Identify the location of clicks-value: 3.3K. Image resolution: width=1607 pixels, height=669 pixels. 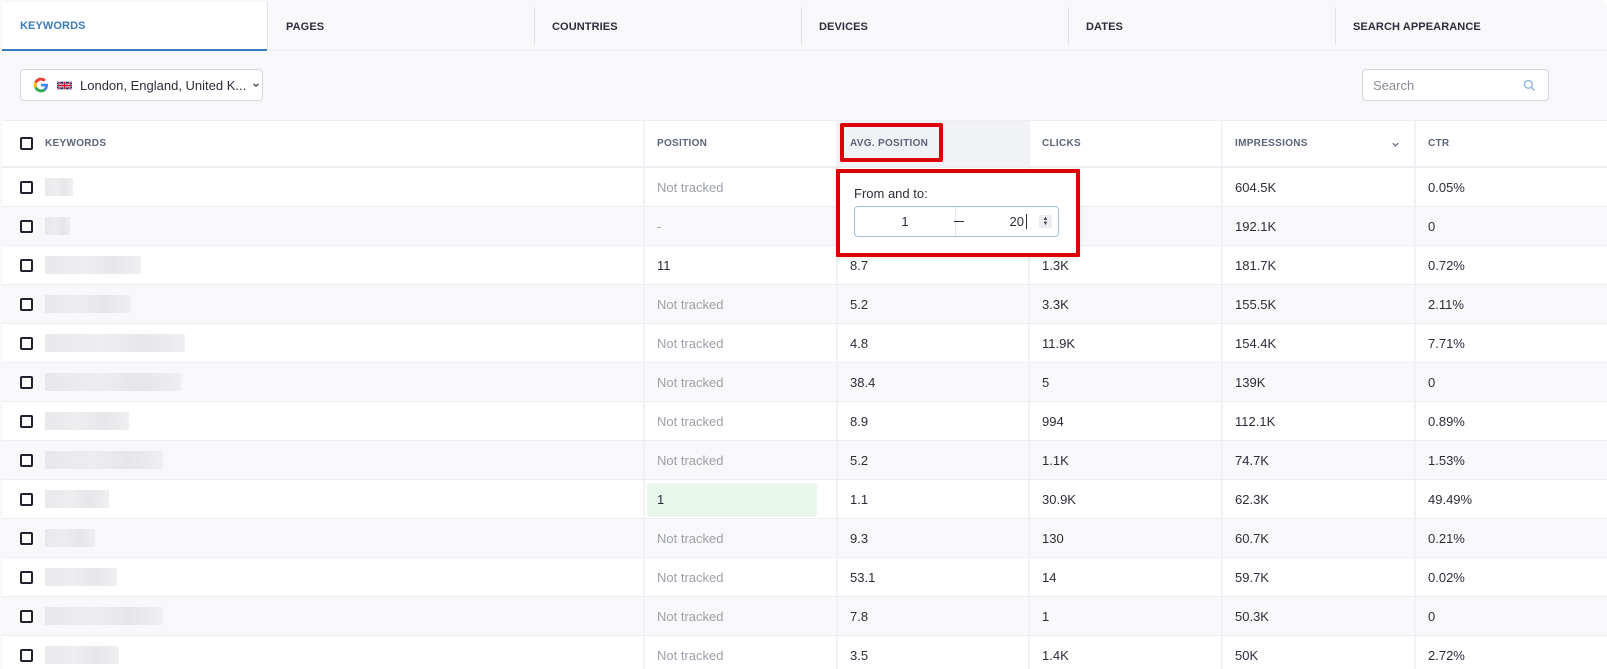
(1055, 304).